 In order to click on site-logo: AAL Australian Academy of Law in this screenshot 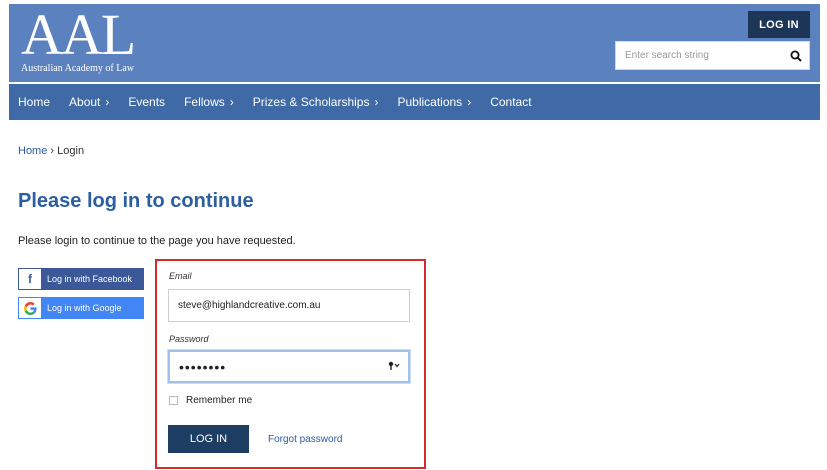, I will do `click(91, 39)`.